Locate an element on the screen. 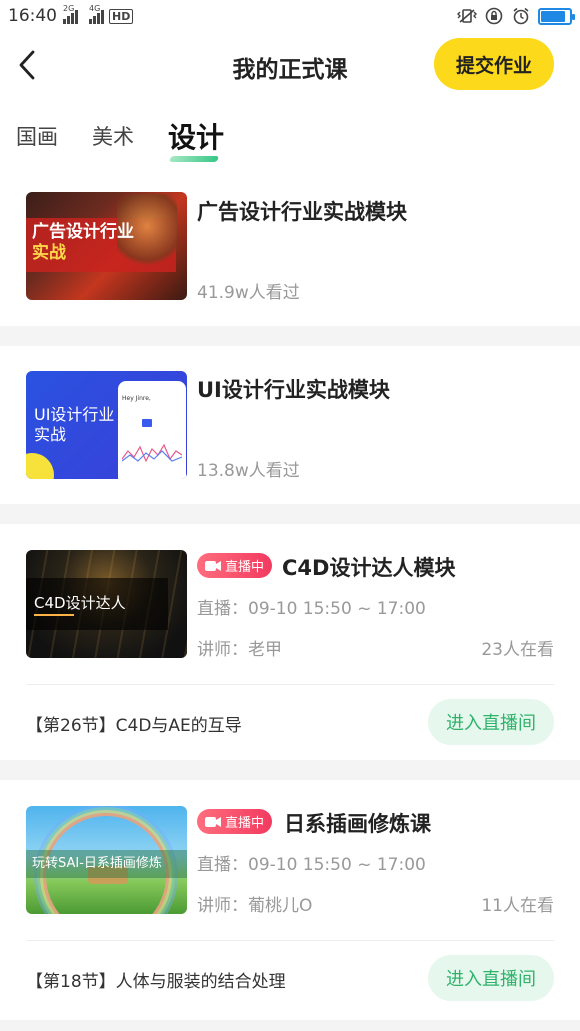  vibrate-icon is located at coordinates (467, 16).